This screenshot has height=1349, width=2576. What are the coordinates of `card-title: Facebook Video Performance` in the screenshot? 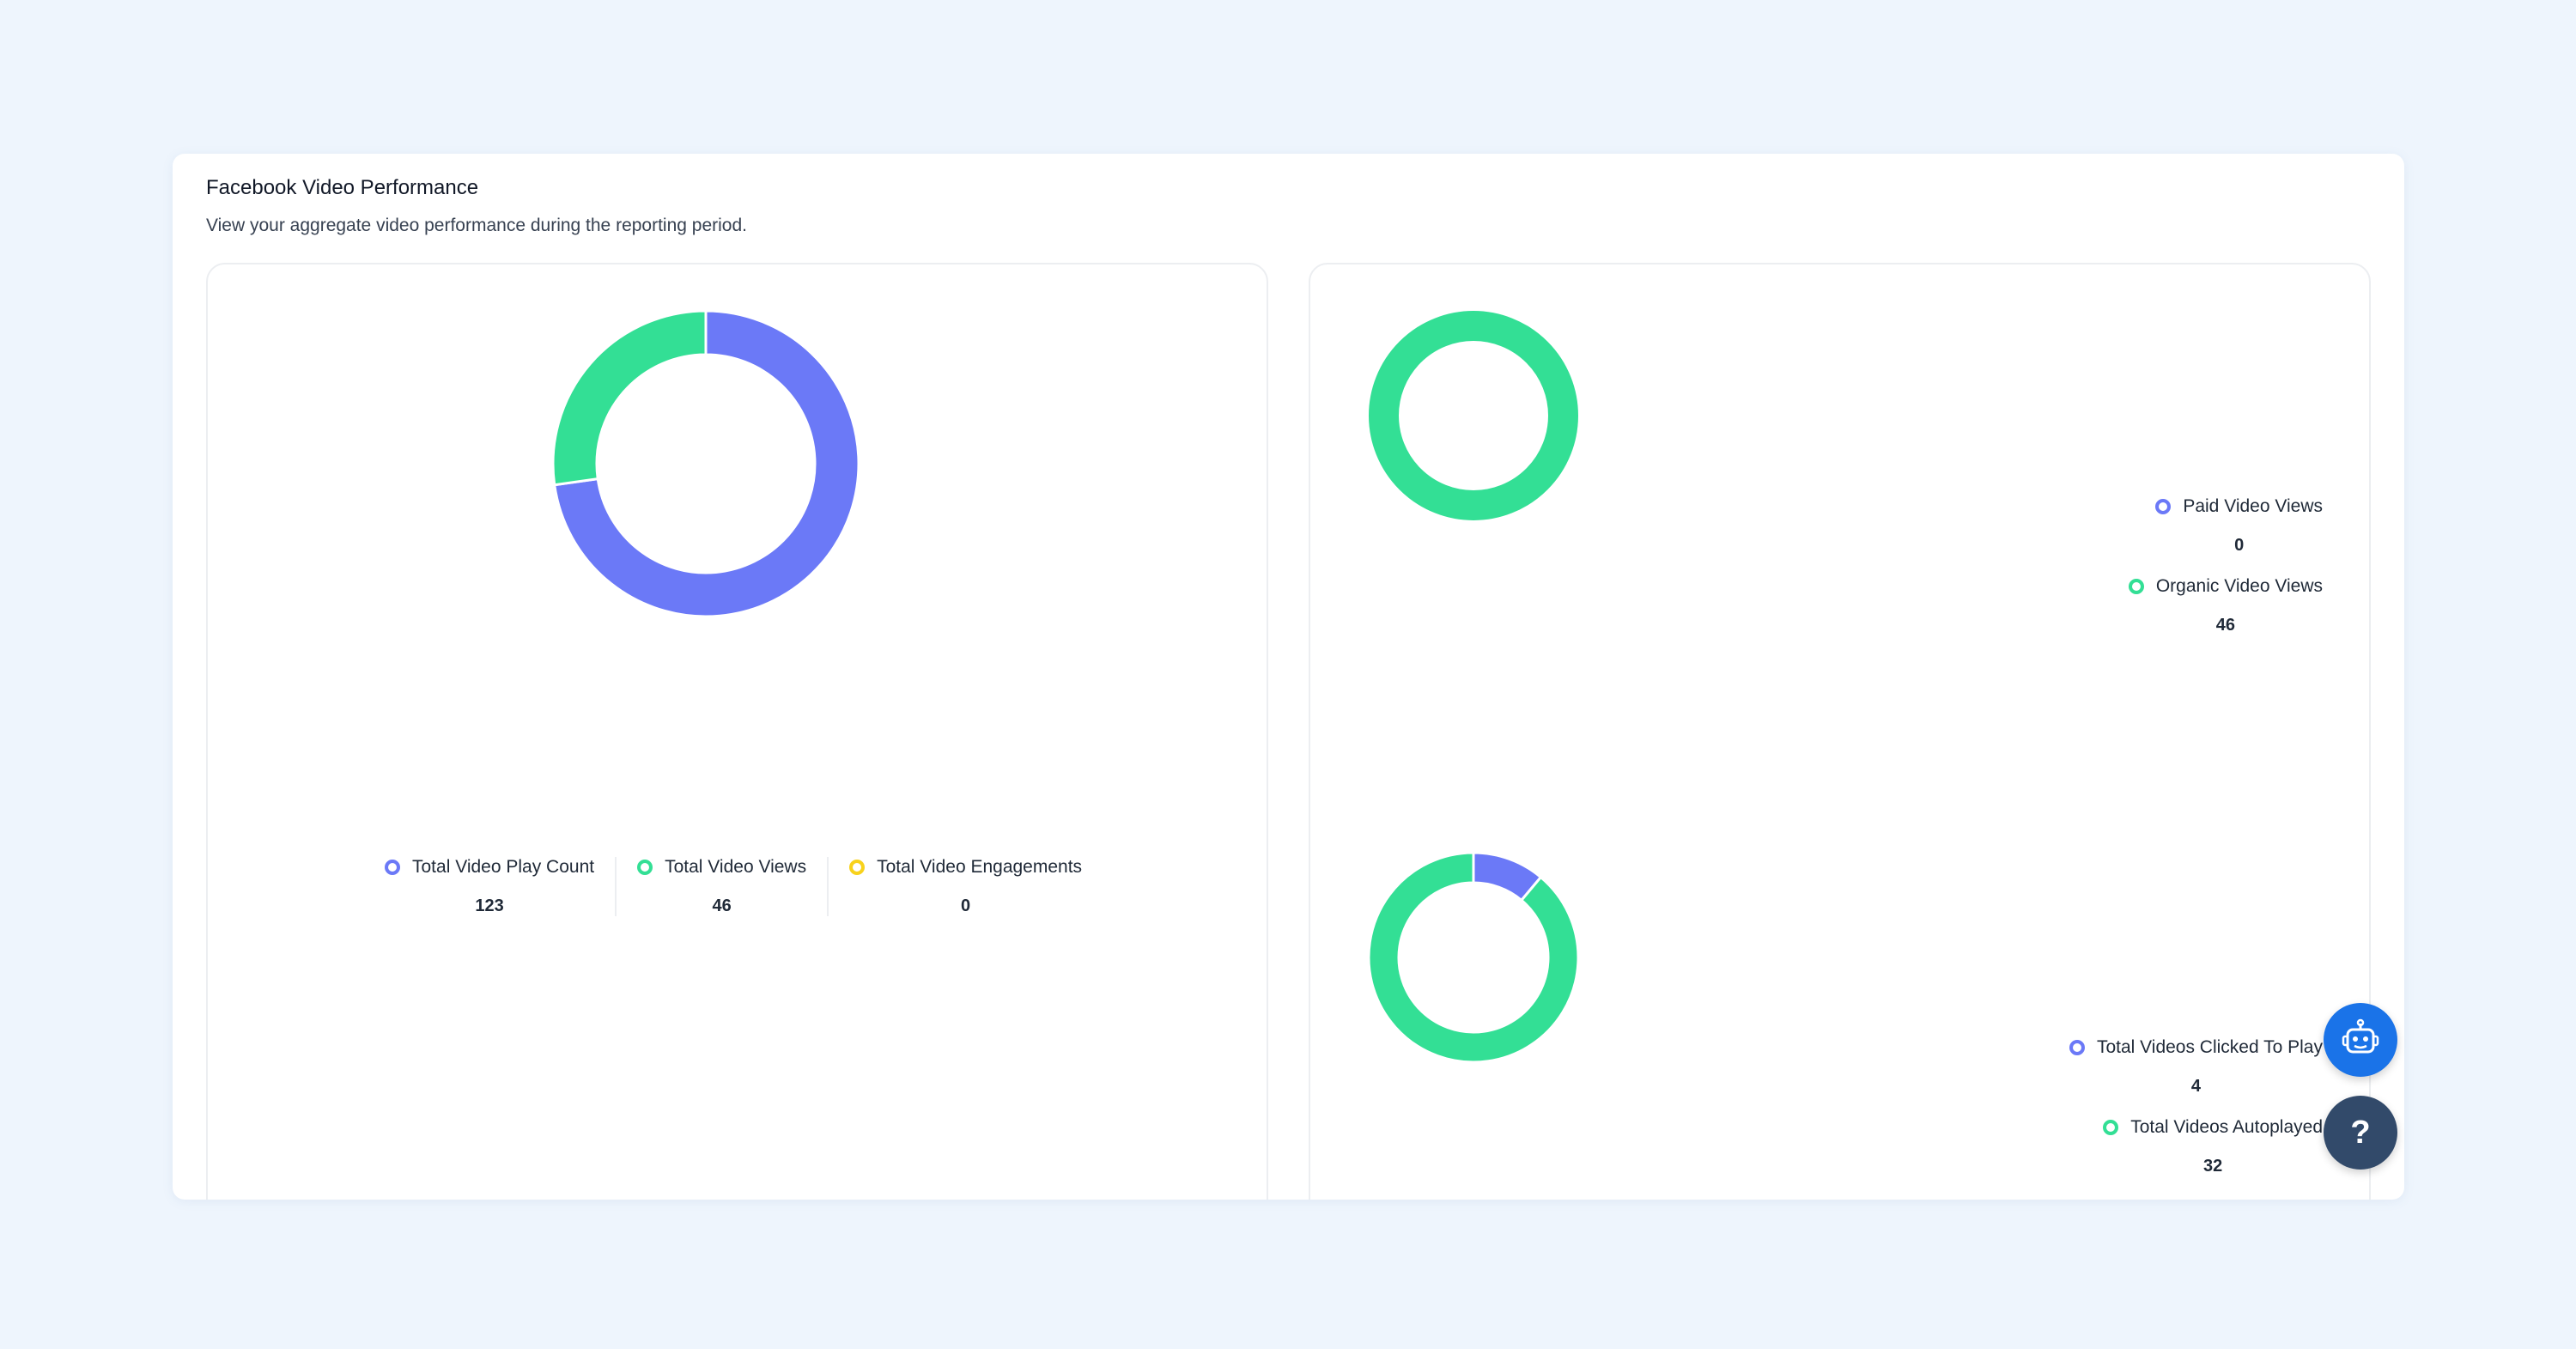 It's located at (343, 188).